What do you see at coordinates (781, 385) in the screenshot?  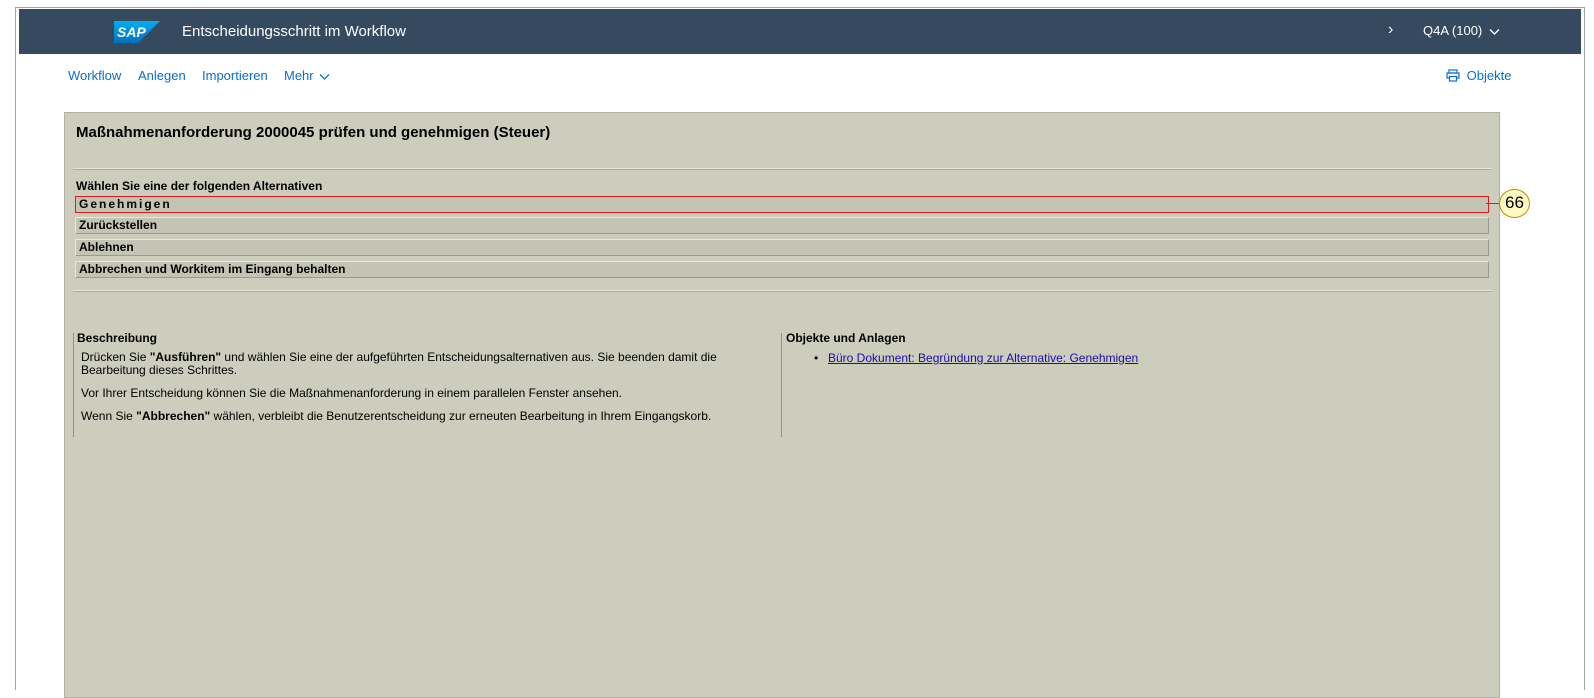 I see `column-divider` at bounding box center [781, 385].